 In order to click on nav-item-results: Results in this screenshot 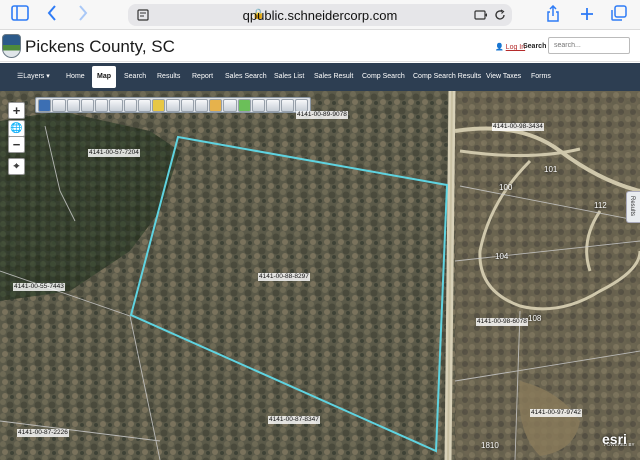, I will do `click(168, 77)`.